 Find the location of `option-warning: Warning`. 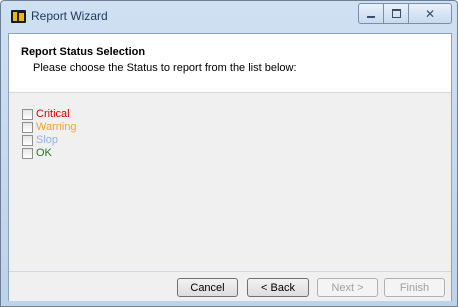

option-warning: Warning is located at coordinates (49, 127).